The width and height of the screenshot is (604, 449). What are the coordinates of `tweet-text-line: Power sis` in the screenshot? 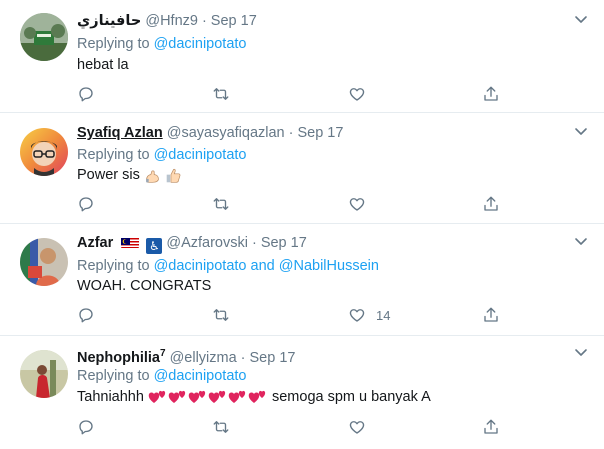 It's located at (129, 175).